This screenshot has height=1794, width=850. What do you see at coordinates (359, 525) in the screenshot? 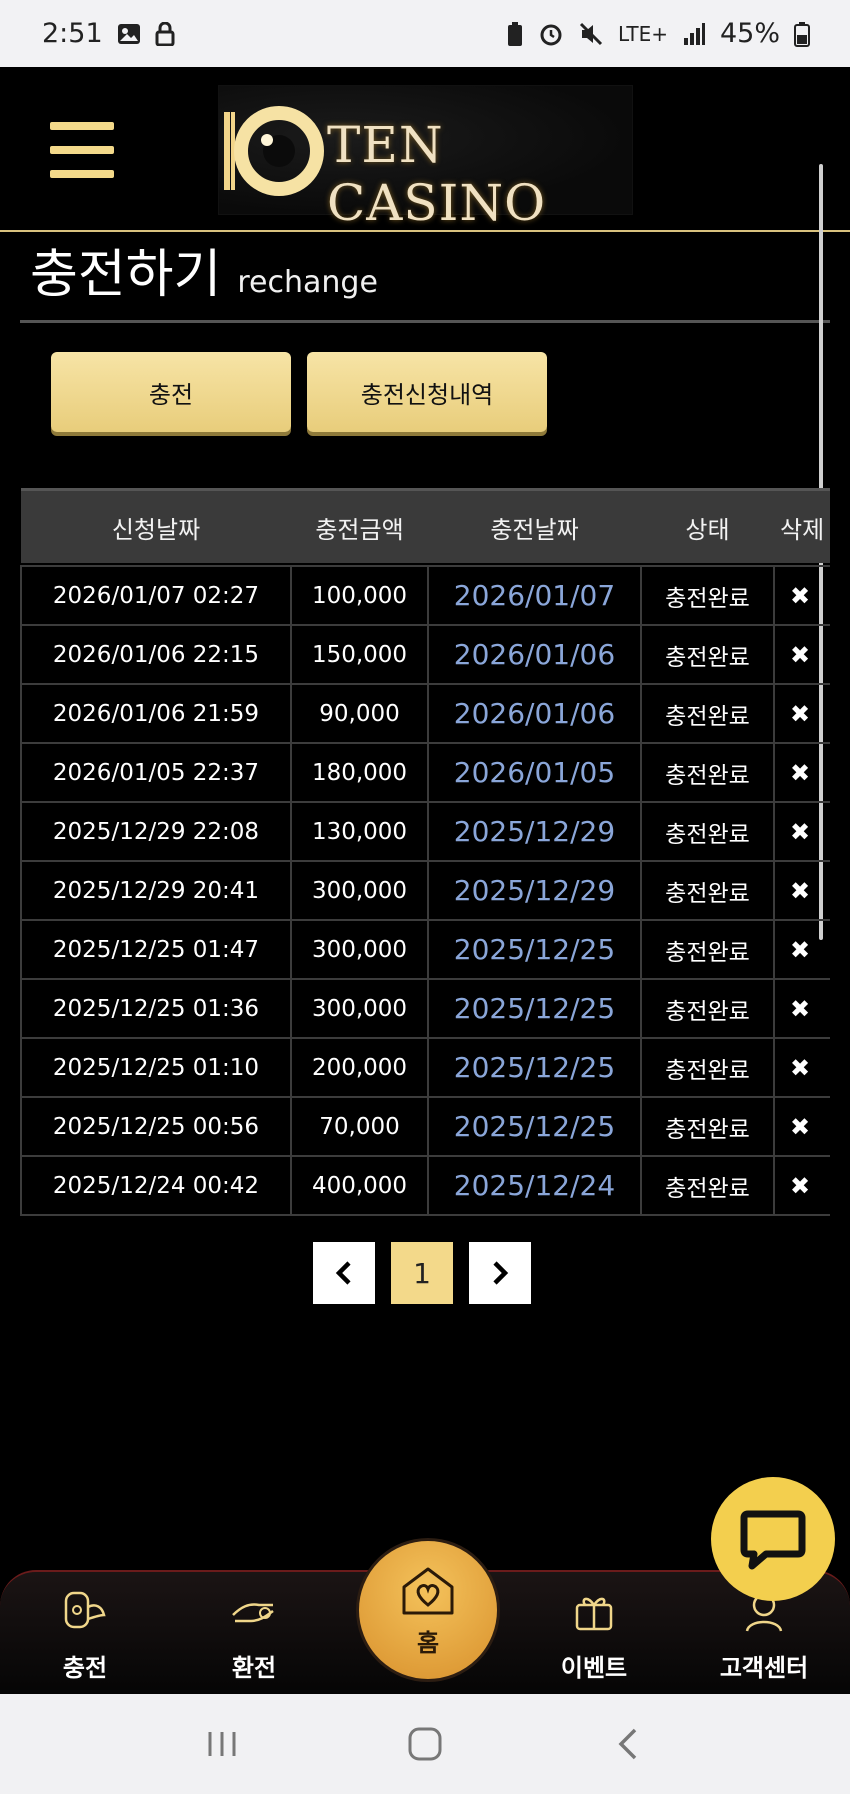
I see `header-amount: 충전금액` at bounding box center [359, 525].